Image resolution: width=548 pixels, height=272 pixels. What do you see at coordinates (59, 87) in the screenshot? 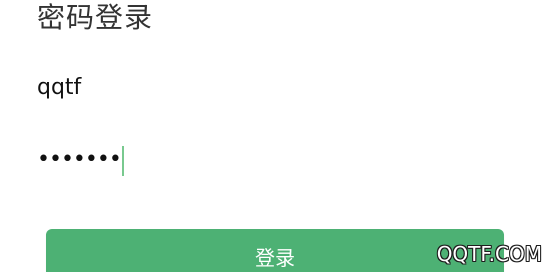
I see `username-value: qqtf` at bounding box center [59, 87].